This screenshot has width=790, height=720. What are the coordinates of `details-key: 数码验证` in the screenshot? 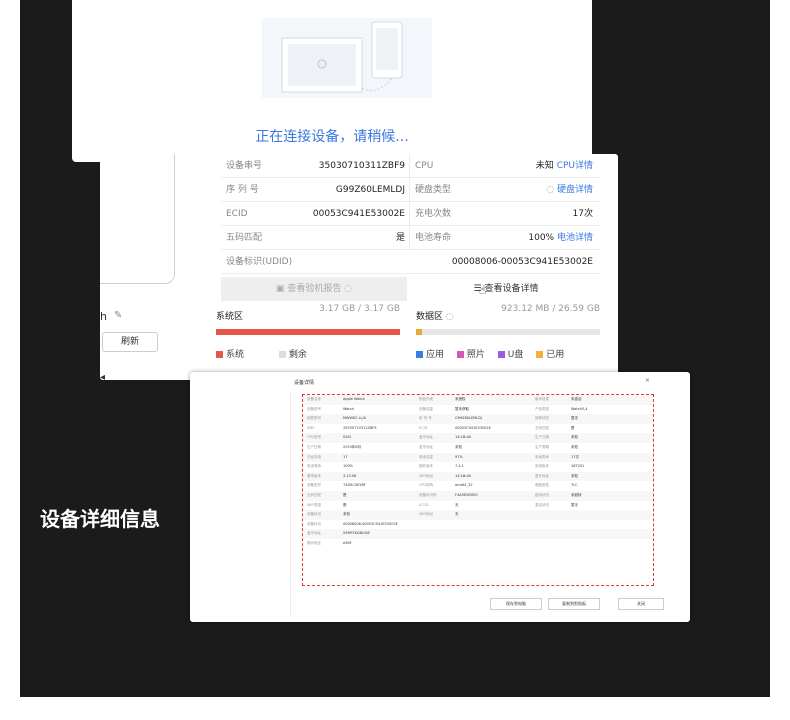 It's located at (314, 542).